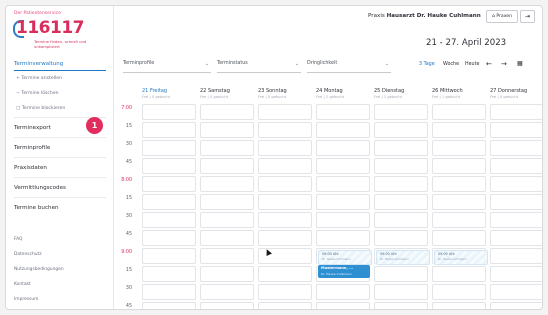 The image size is (548, 315). I want to click on footer-link-kontakt: Kontakt, so click(22, 284).